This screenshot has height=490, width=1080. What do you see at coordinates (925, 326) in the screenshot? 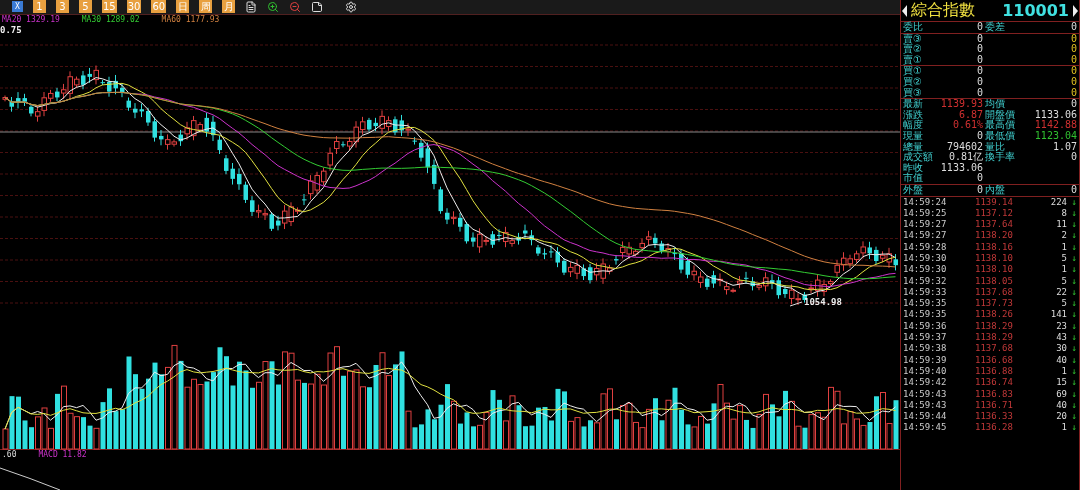
I see `tick-time: 14:59:36` at bounding box center [925, 326].